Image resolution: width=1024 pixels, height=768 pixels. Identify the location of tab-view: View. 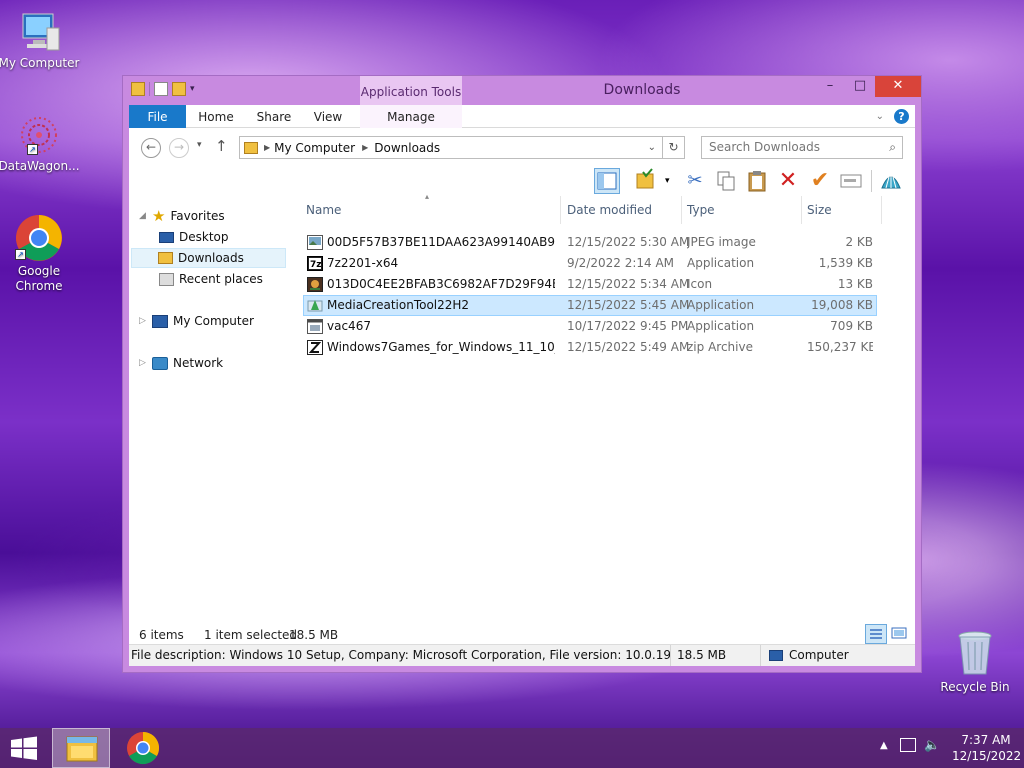
(328, 116).